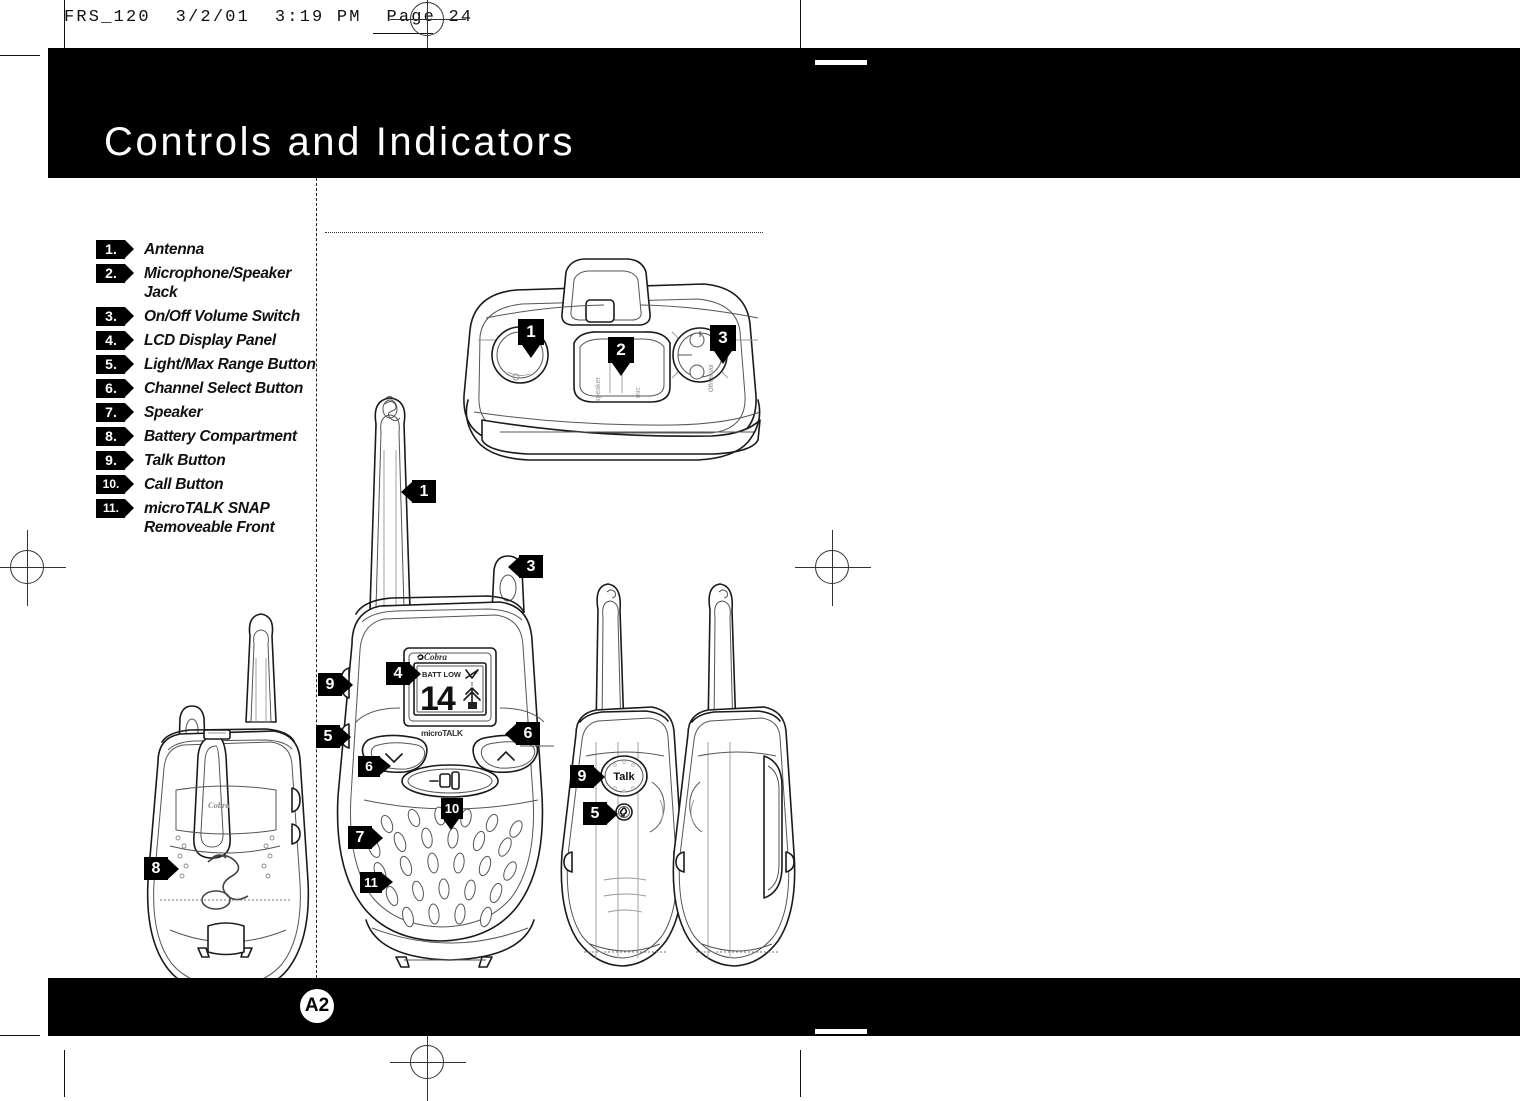 The image size is (1520, 1101). Describe the element at coordinates (225, 882) in the screenshot. I see `cobra-snake-logo` at that location.